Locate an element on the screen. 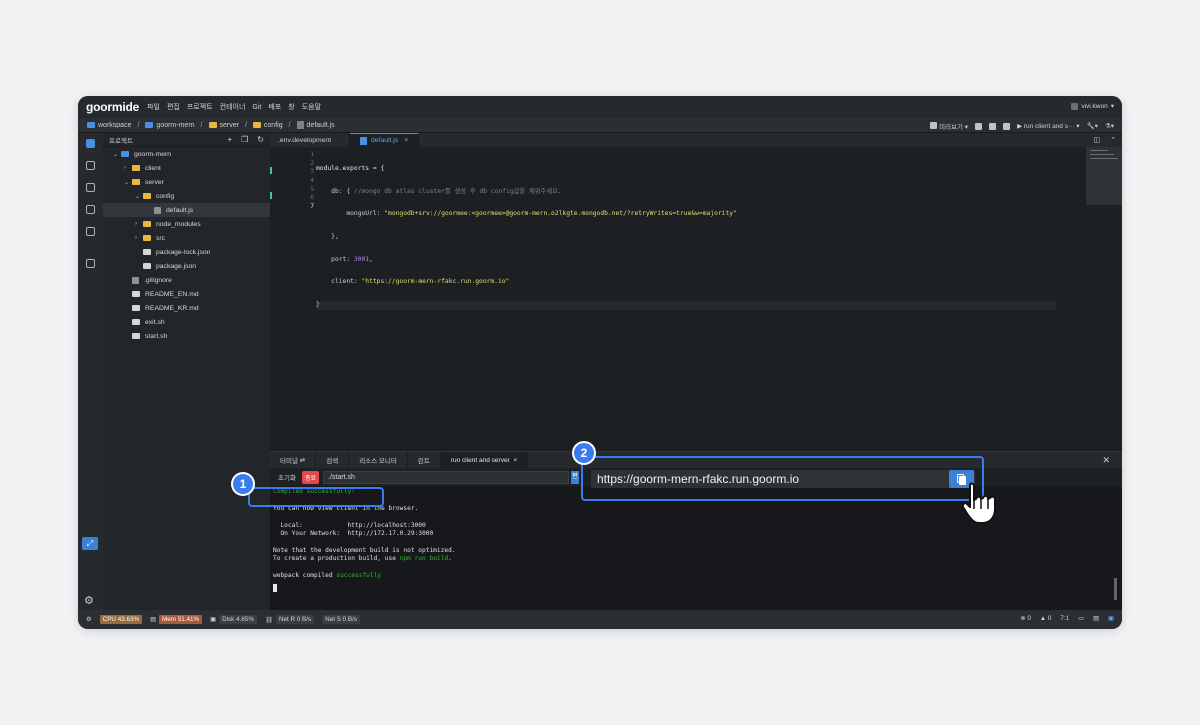 The height and width of the screenshot is (725, 1200). save-icon is located at coordinates (979, 126).